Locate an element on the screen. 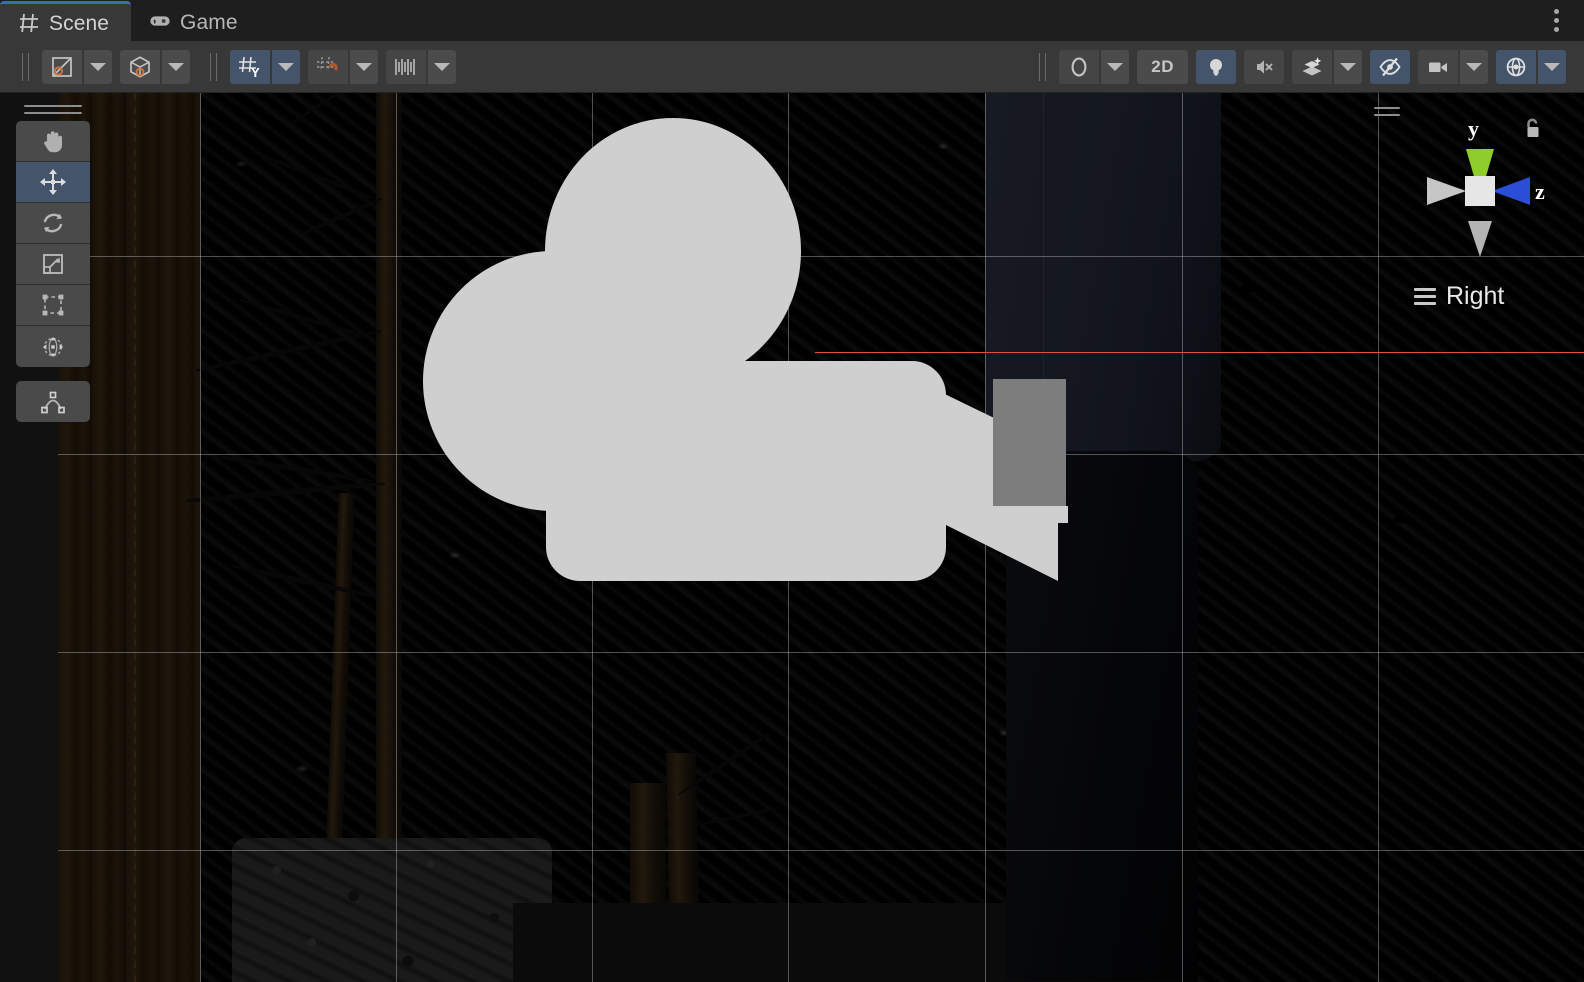 The width and height of the screenshot is (1584, 982). increment-snap-group is located at coordinates (421, 66).